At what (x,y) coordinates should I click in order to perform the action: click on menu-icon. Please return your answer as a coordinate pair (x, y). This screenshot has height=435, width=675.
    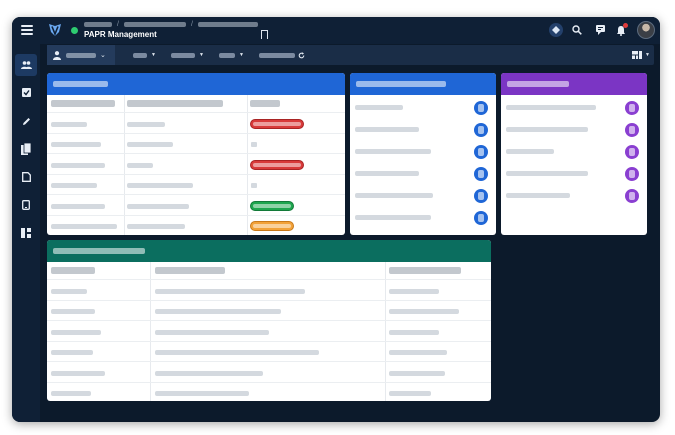
    Looking at the image, I should click on (27, 30).